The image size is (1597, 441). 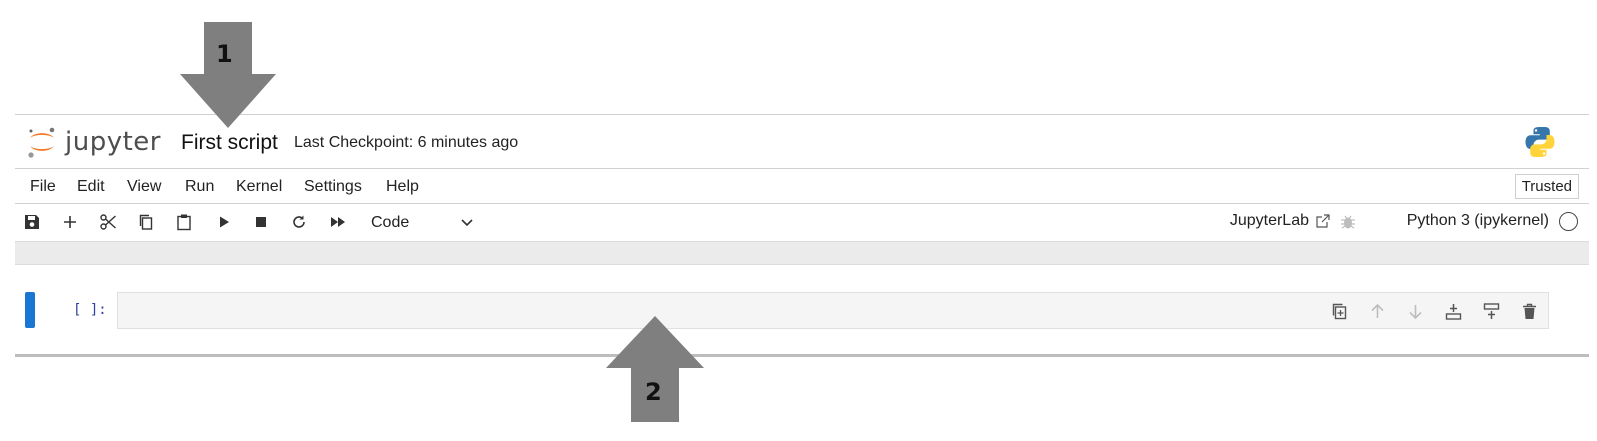 What do you see at coordinates (1269, 220) in the screenshot?
I see `jupyterlab-label: JupyterLab` at bounding box center [1269, 220].